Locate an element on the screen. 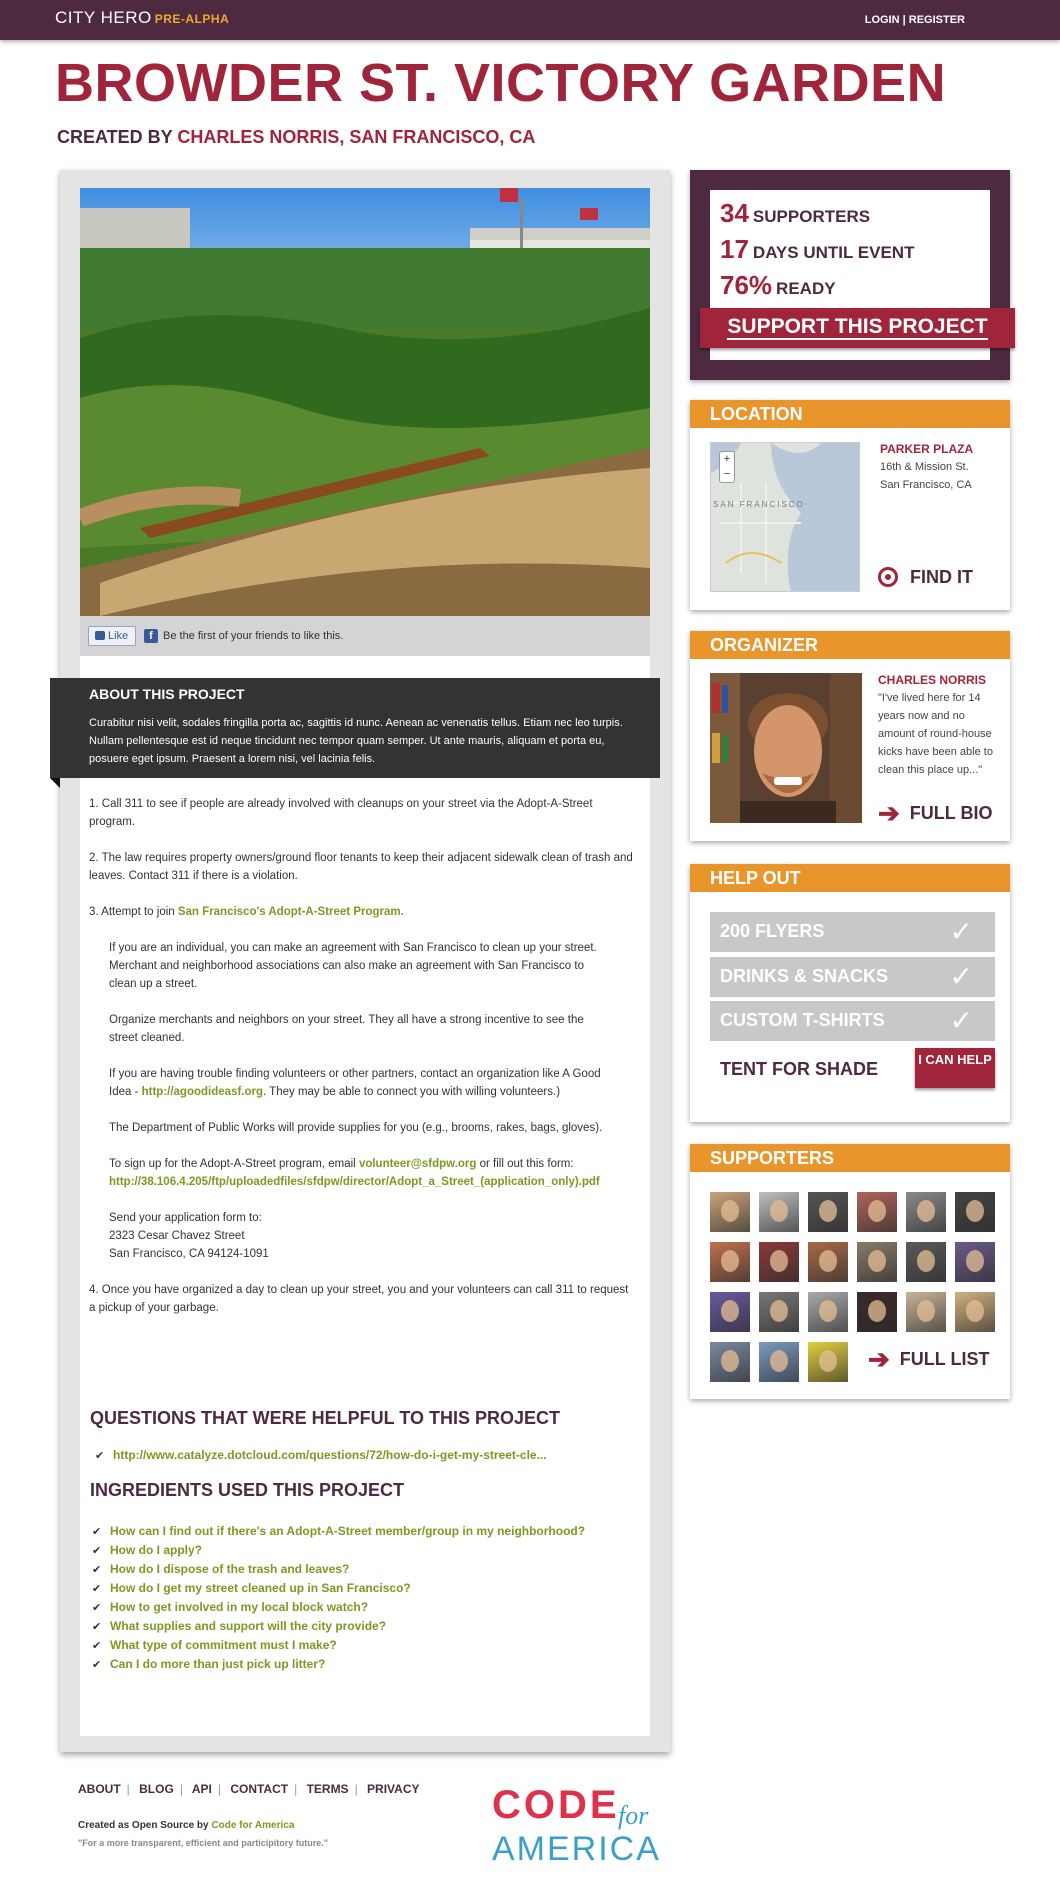  adopt-a-street-link: San Francisco's Adopt-A-Street Program. is located at coordinates (291, 912).